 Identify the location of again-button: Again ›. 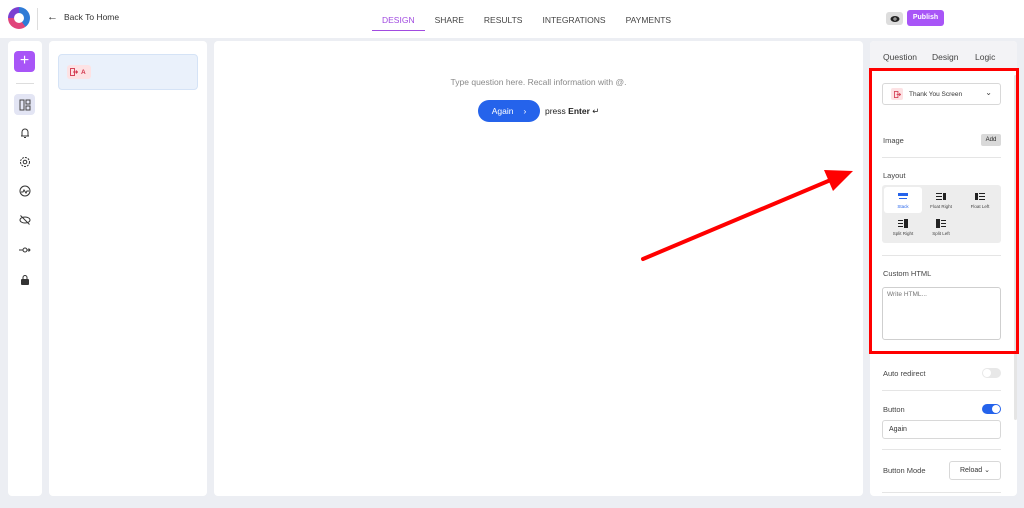
(509, 111).